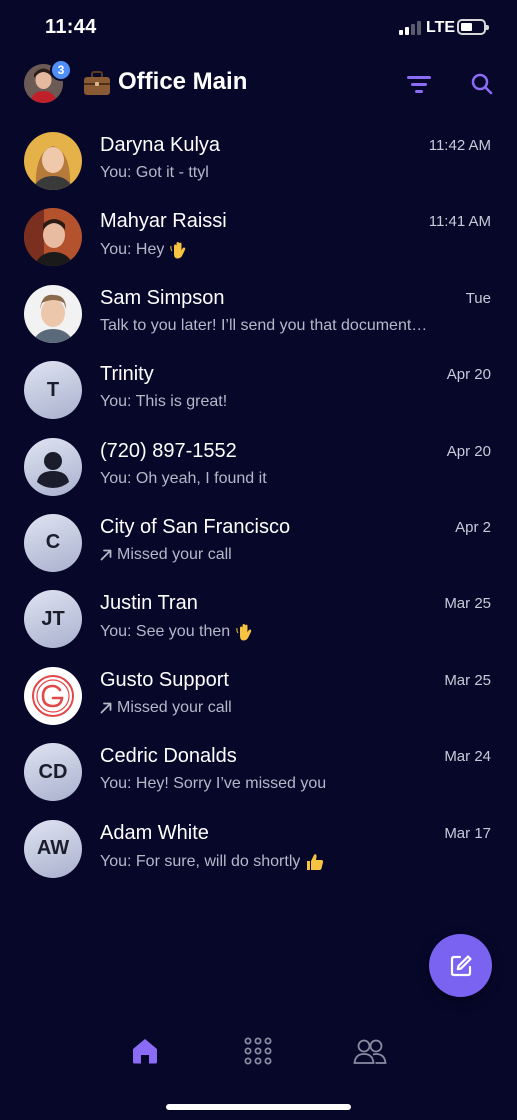 The height and width of the screenshot is (1120, 517). What do you see at coordinates (473, 527) in the screenshot?
I see `message-time: Apr 2` at bounding box center [473, 527].